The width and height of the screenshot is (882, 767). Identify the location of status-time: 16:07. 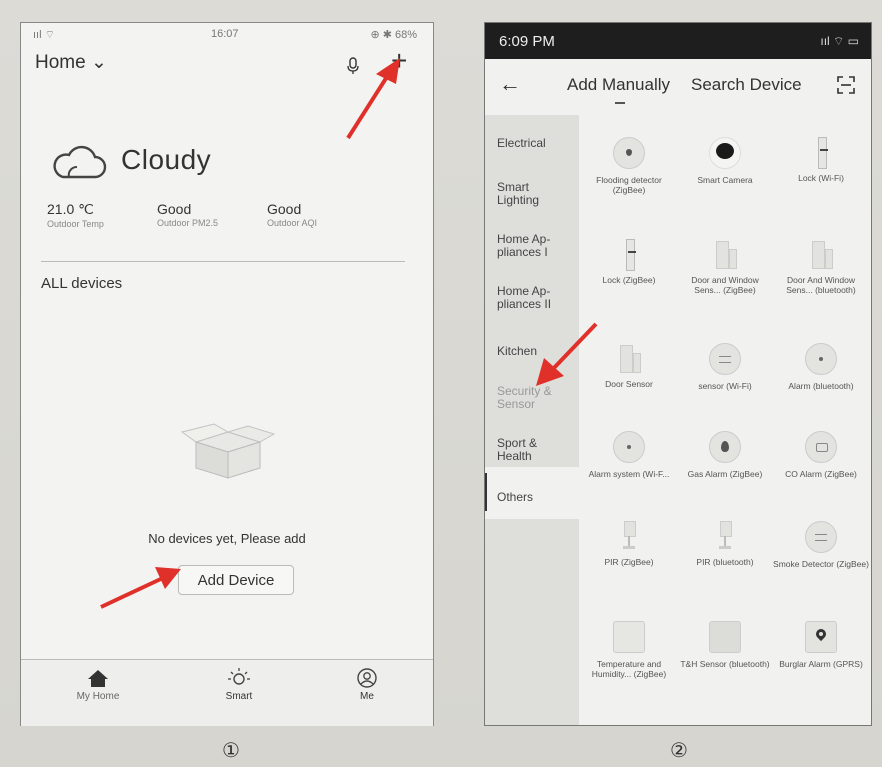
(225, 34).